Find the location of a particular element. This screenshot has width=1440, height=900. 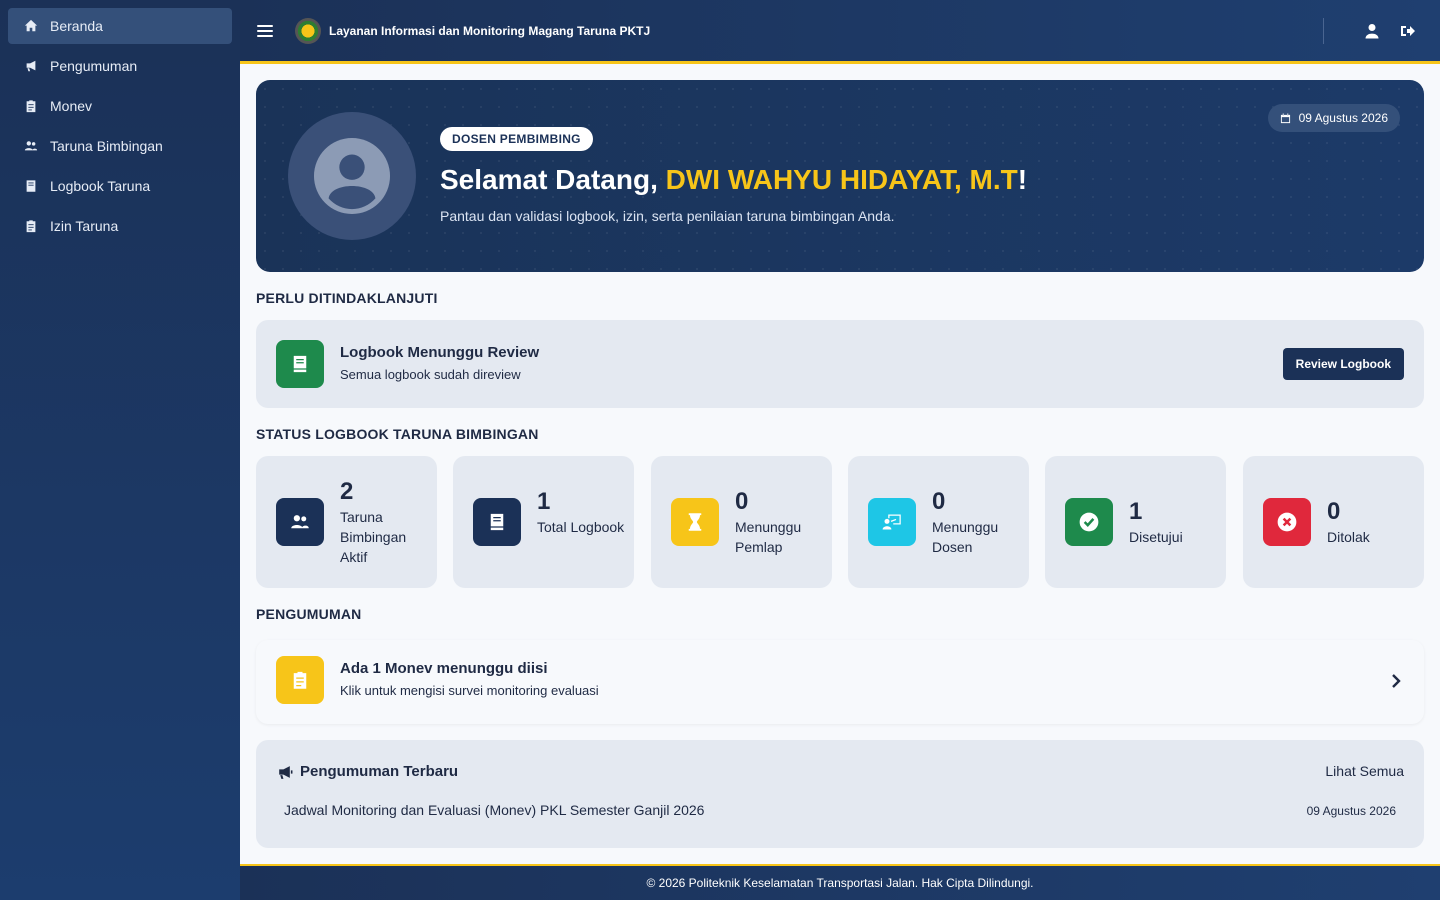

header-divider is located at coordinates (1323, 31).